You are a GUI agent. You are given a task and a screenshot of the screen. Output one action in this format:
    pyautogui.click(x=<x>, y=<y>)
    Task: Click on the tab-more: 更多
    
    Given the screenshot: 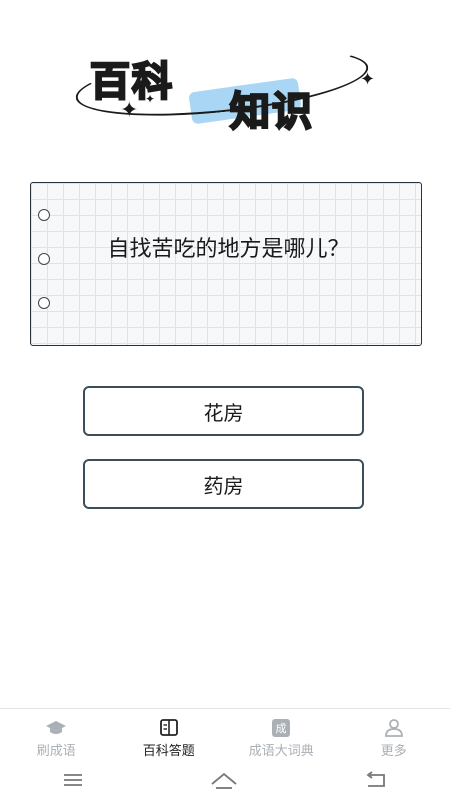 What is the action you would take?
    pyautogui.click(x=394, y=735)
    